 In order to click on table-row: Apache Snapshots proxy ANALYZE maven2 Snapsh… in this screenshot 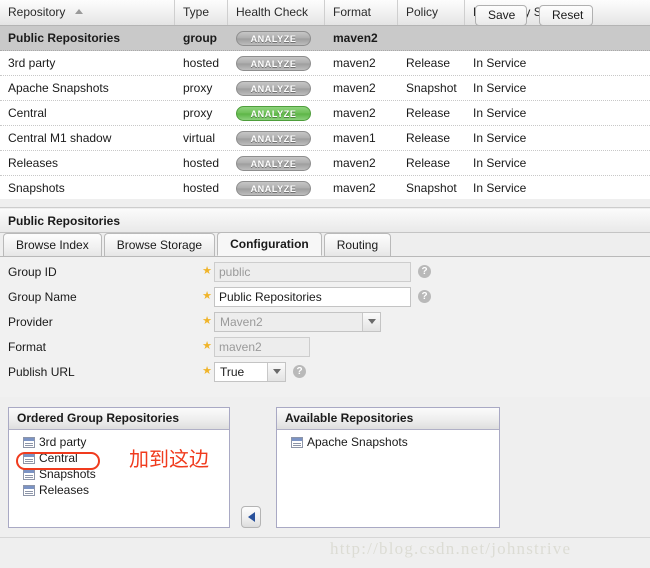, I will do `click(325, 88)`.